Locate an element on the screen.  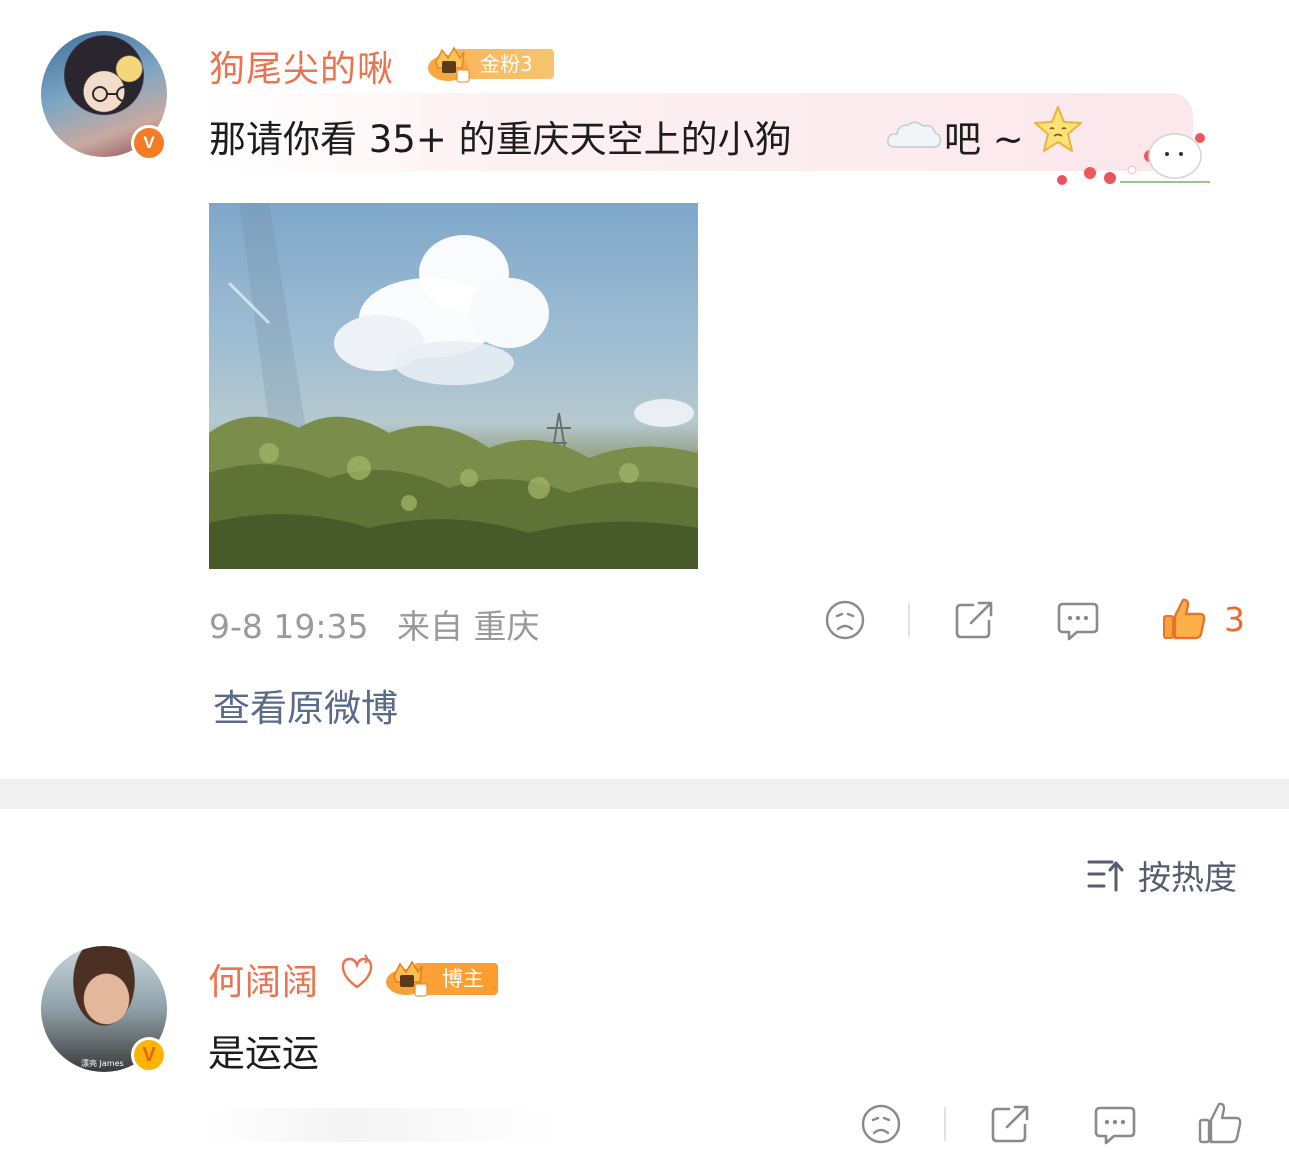
view-original-link: 查看原微博 is located at coordinates (305, 705).